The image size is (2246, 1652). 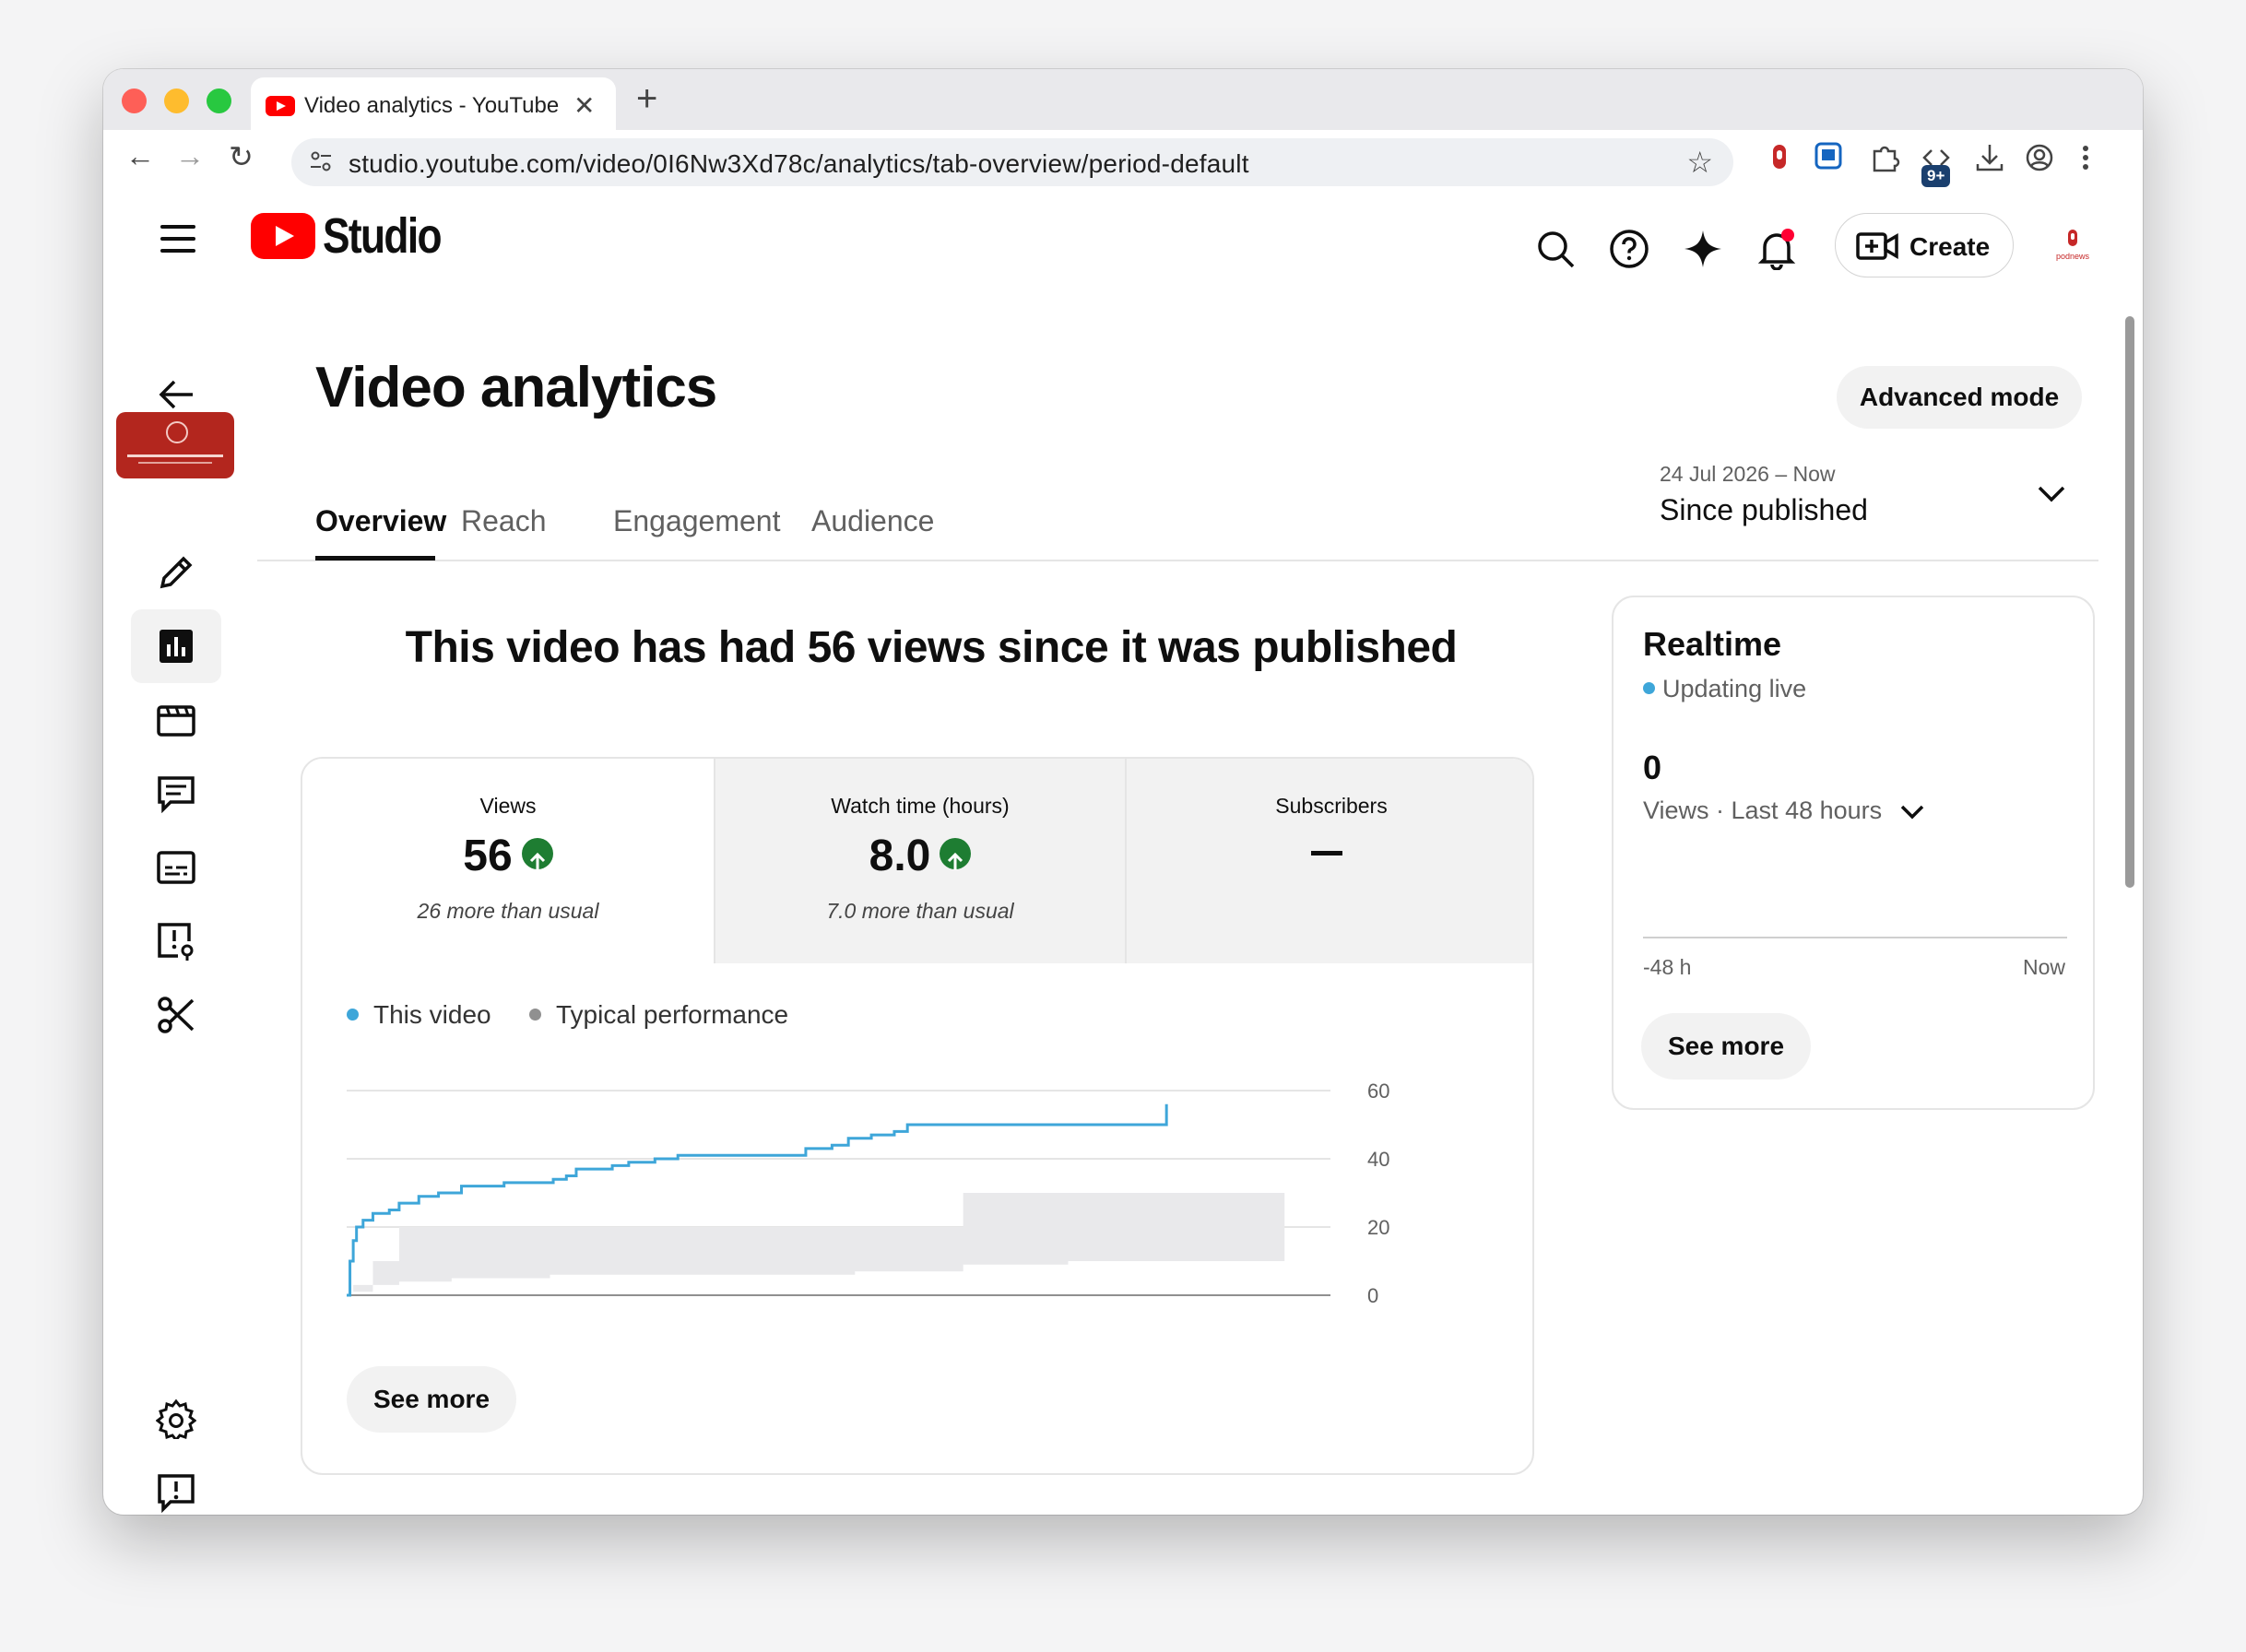 I want to click on realtime-title: Realtime, so click(x=1713, y=644).